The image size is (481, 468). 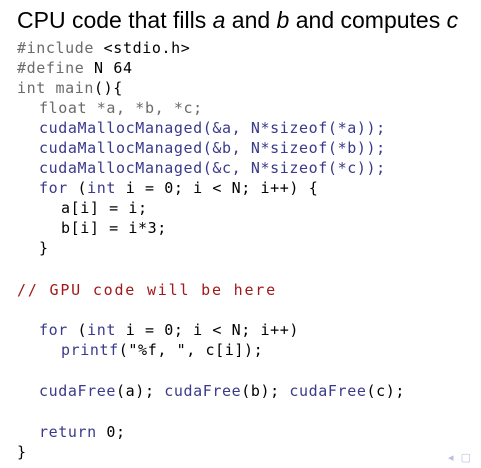 I want to click on call-cudafree-a: cudaFree, so click(x=78, y=391).